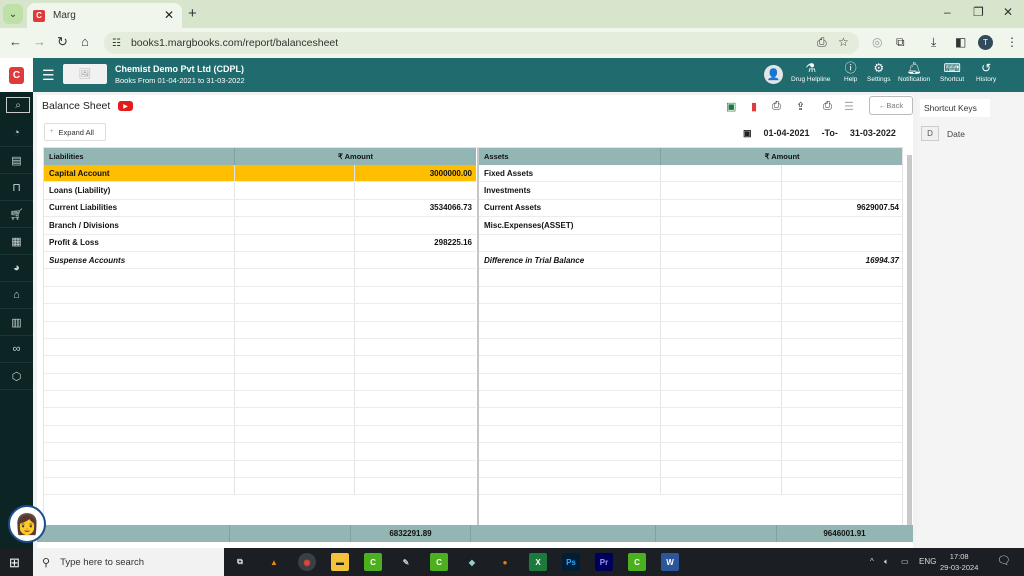 This screenshot has width=1024, height=576. What do you see at coordinates (843, 42) in the screenshot?
I see `bookmark-star-icon: ☆` at bounding box center [843, 42].